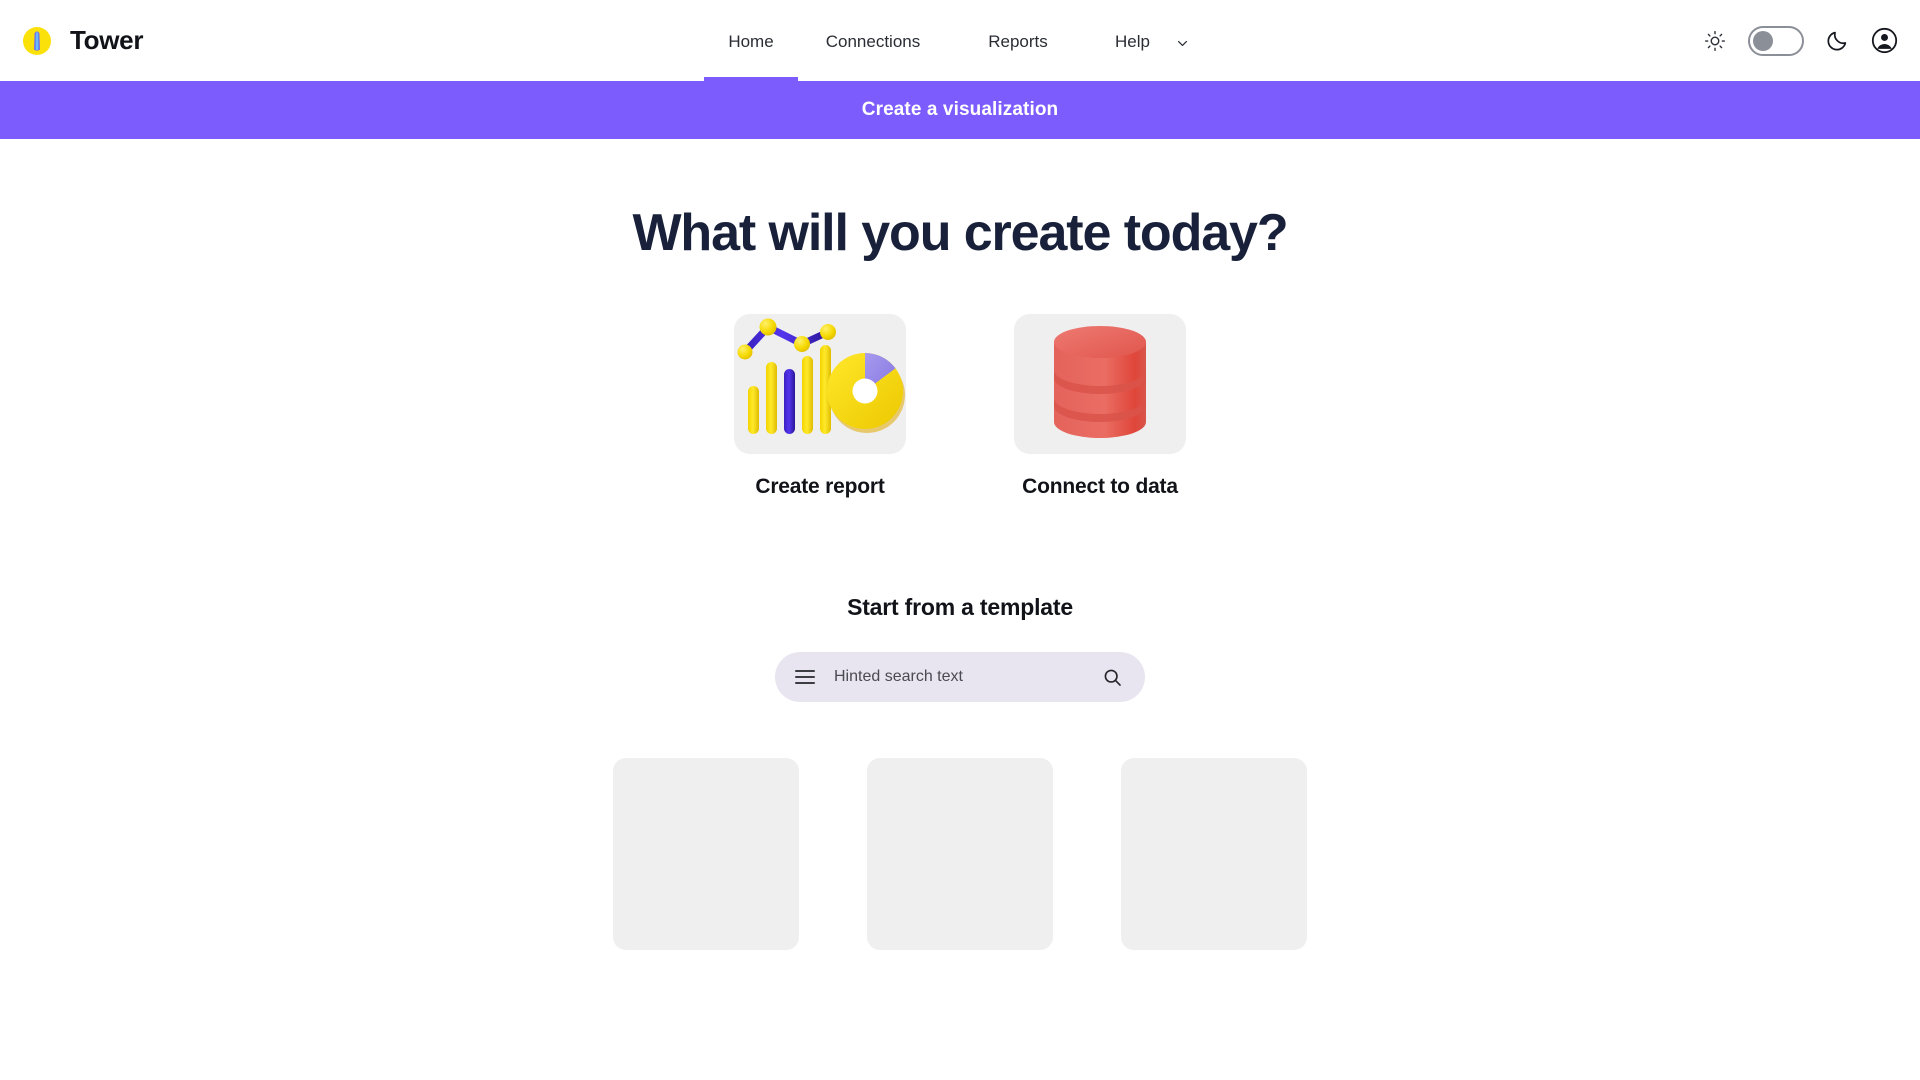 Image resolution: width=1920 pixels, height=1080 pixels. What do you see at coordinates (107, 40) in the screenshot?
I see `brand-name: Tower` at bounding box center [107, 40].